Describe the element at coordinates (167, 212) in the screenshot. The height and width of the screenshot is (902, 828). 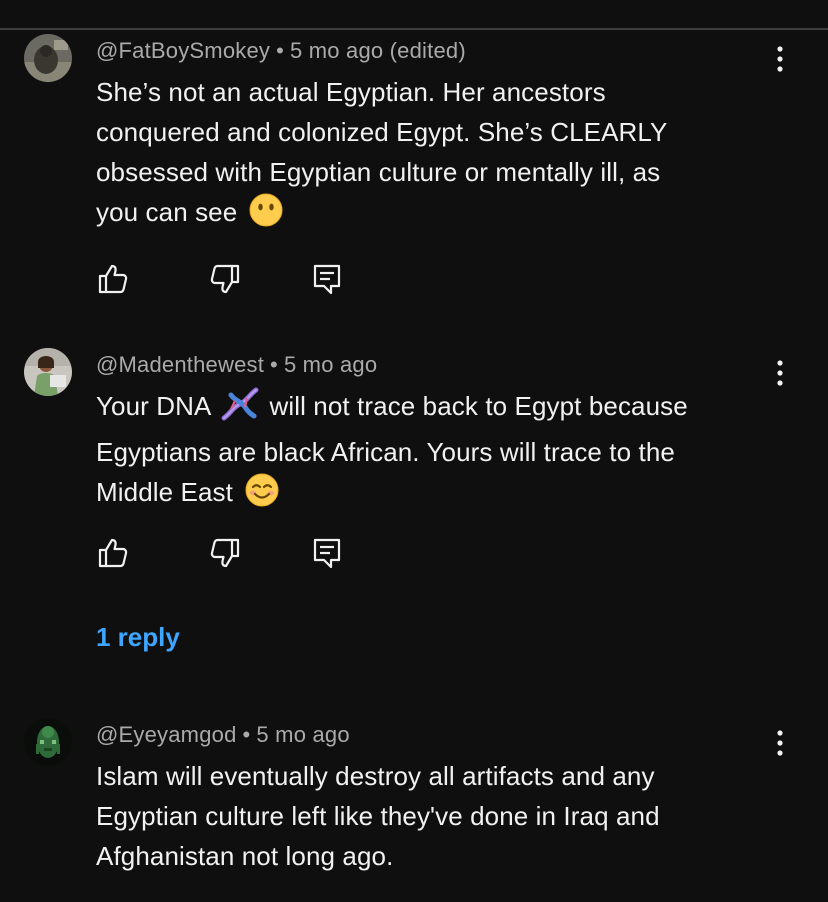
I see `comment-line-text: you can see` at that location.